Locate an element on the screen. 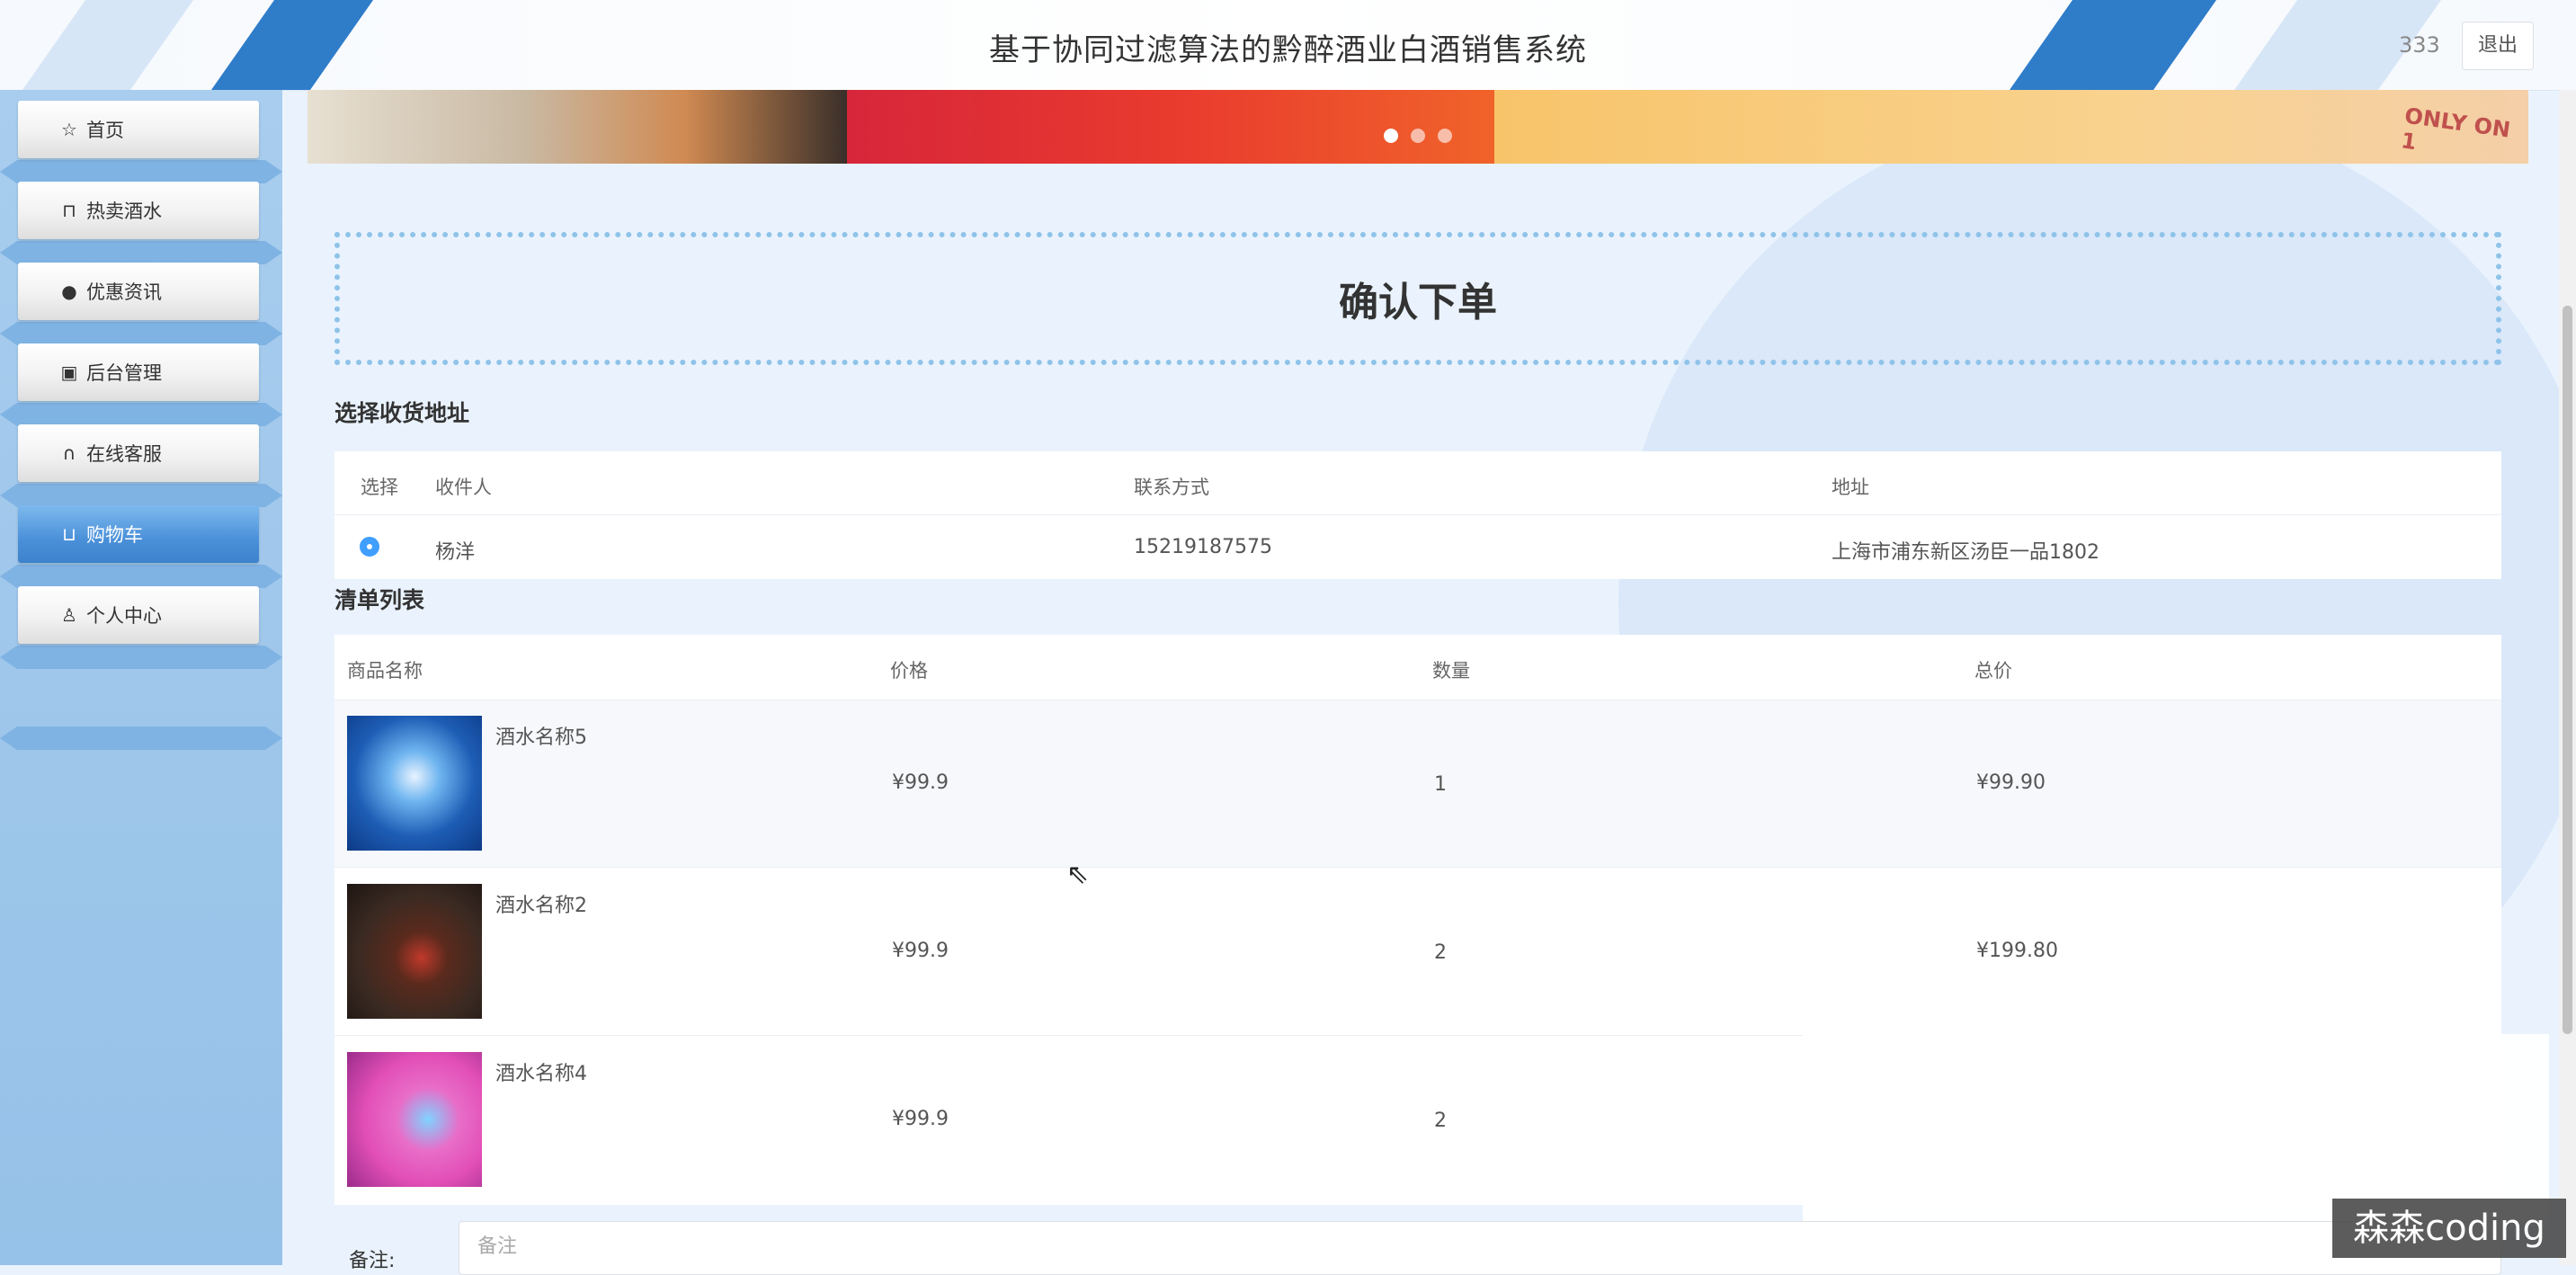 This screenshot has height=1275, width=2576. mouse-cursor-icon: ⇖ is located at coordinates (1078, 874).